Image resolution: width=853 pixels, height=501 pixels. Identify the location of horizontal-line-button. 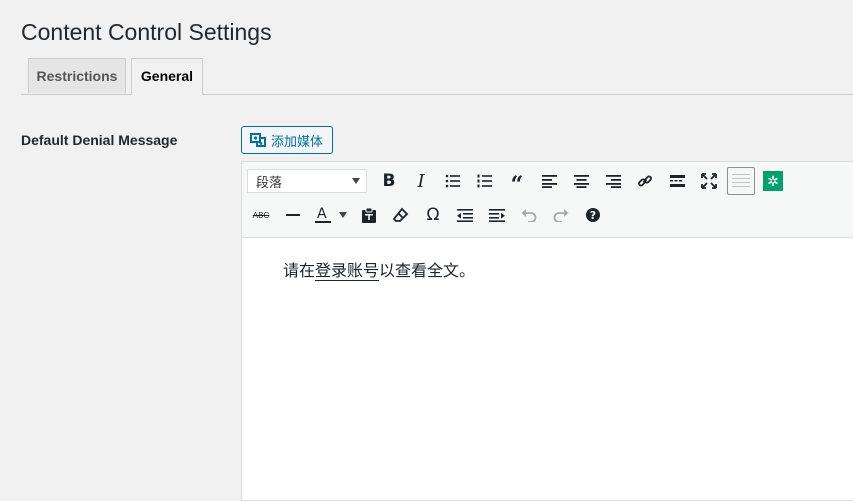
(293, 215).